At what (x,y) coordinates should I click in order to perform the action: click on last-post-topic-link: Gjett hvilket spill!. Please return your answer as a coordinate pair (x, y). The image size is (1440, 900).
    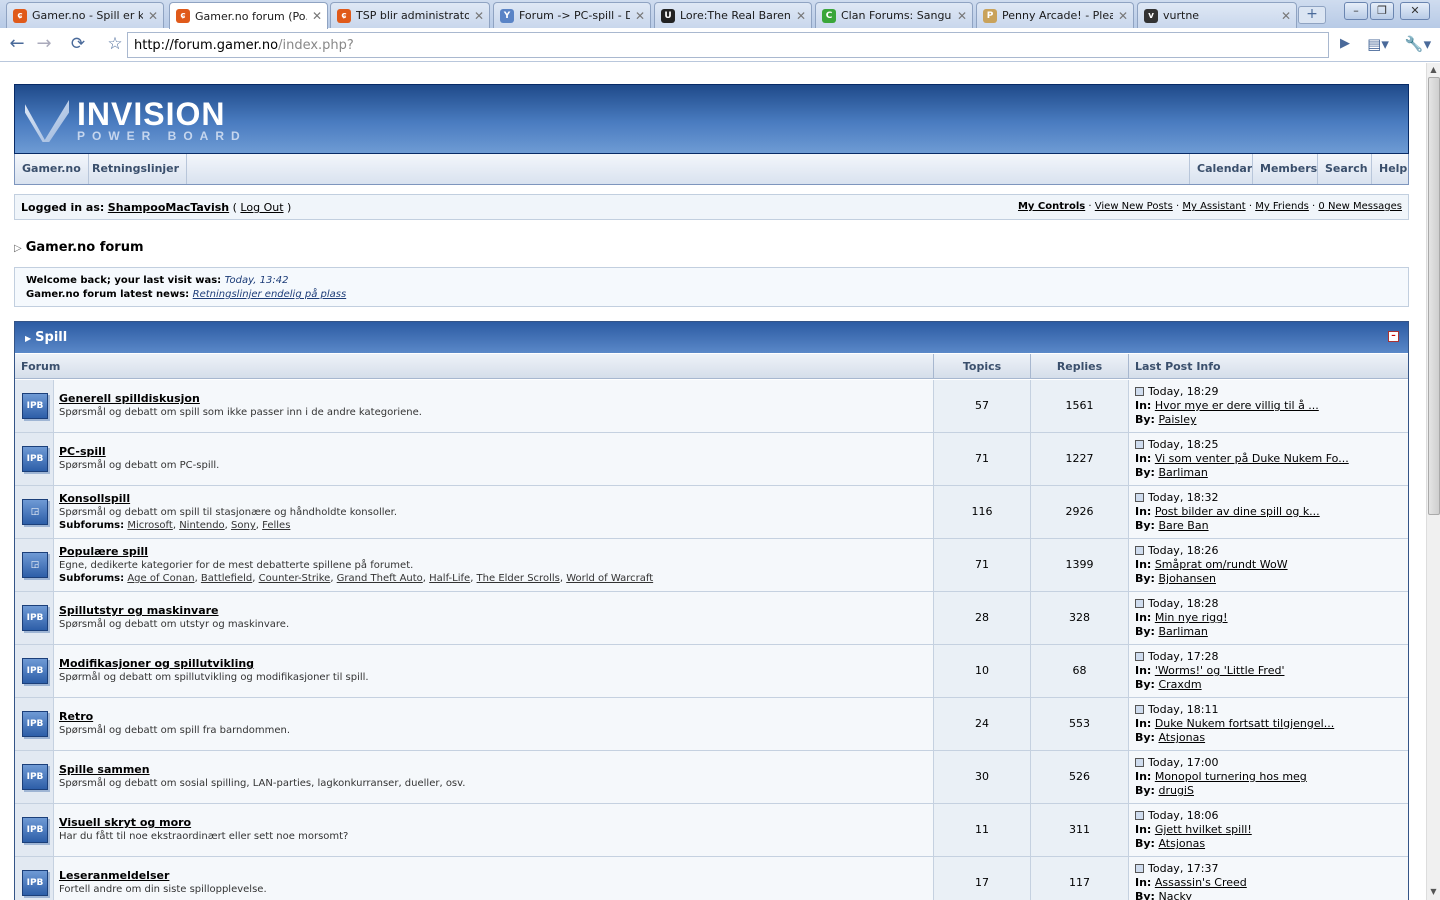
    Looking at the image, I should click on (1203, 829).